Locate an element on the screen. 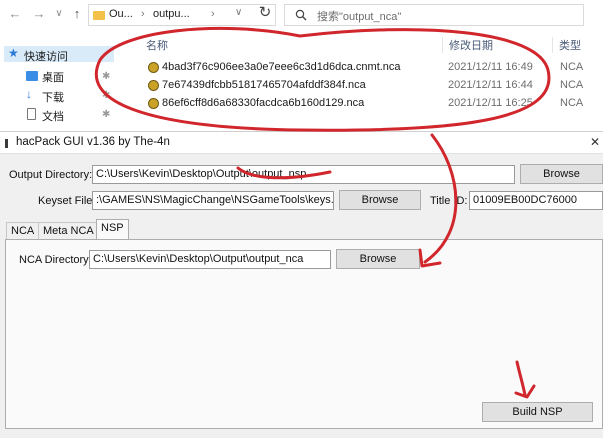 Image resolution: width=603 pixels, height=438 pixels. tab-nca: NCA is located at coordinates (23, 231).